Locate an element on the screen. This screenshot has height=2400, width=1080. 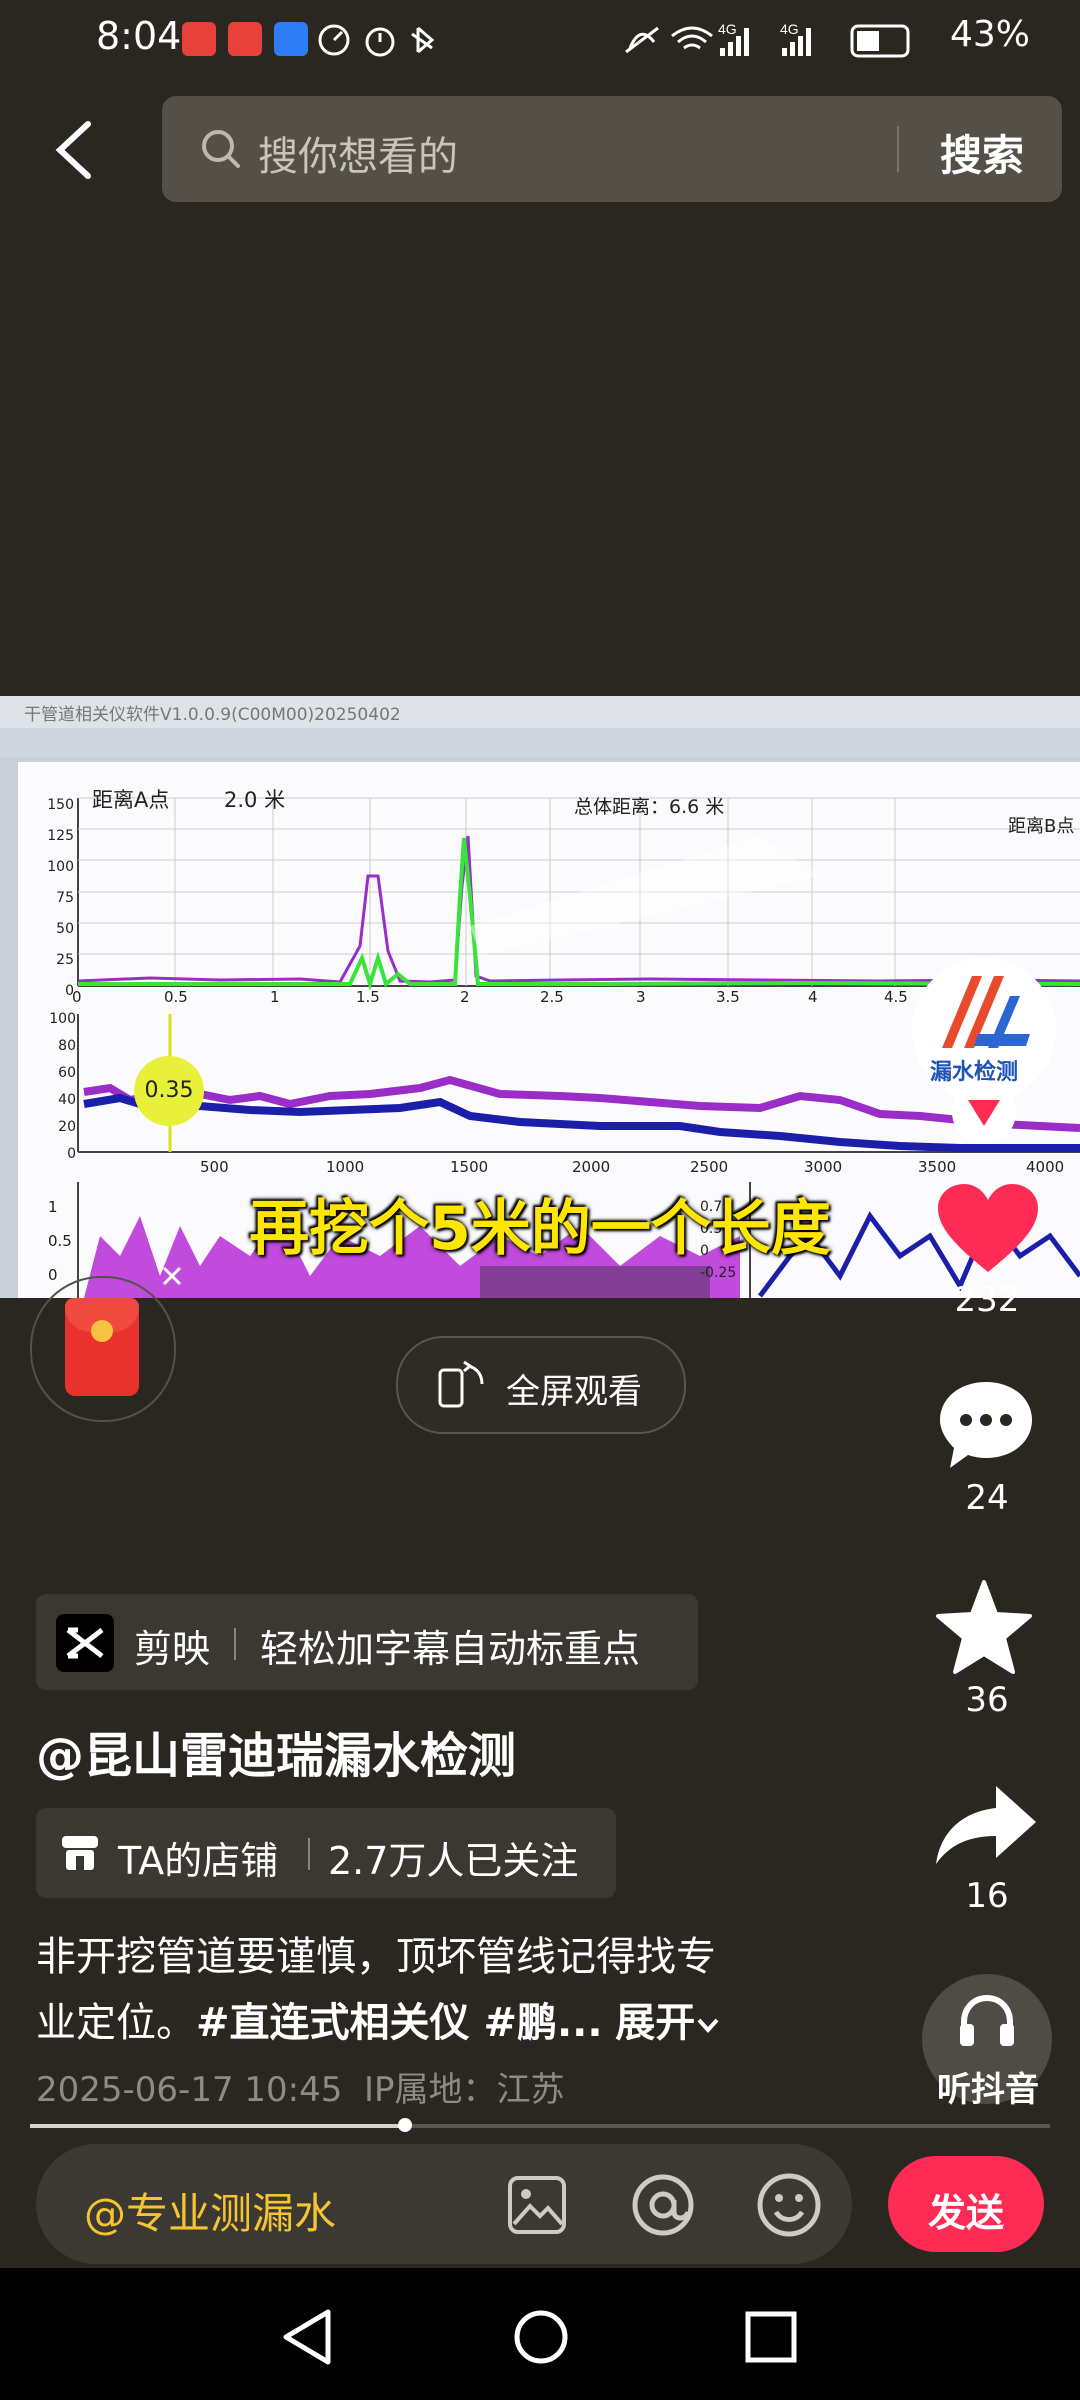
ip-location: IP属地：江苏 is located at coordinates (464, 2090).